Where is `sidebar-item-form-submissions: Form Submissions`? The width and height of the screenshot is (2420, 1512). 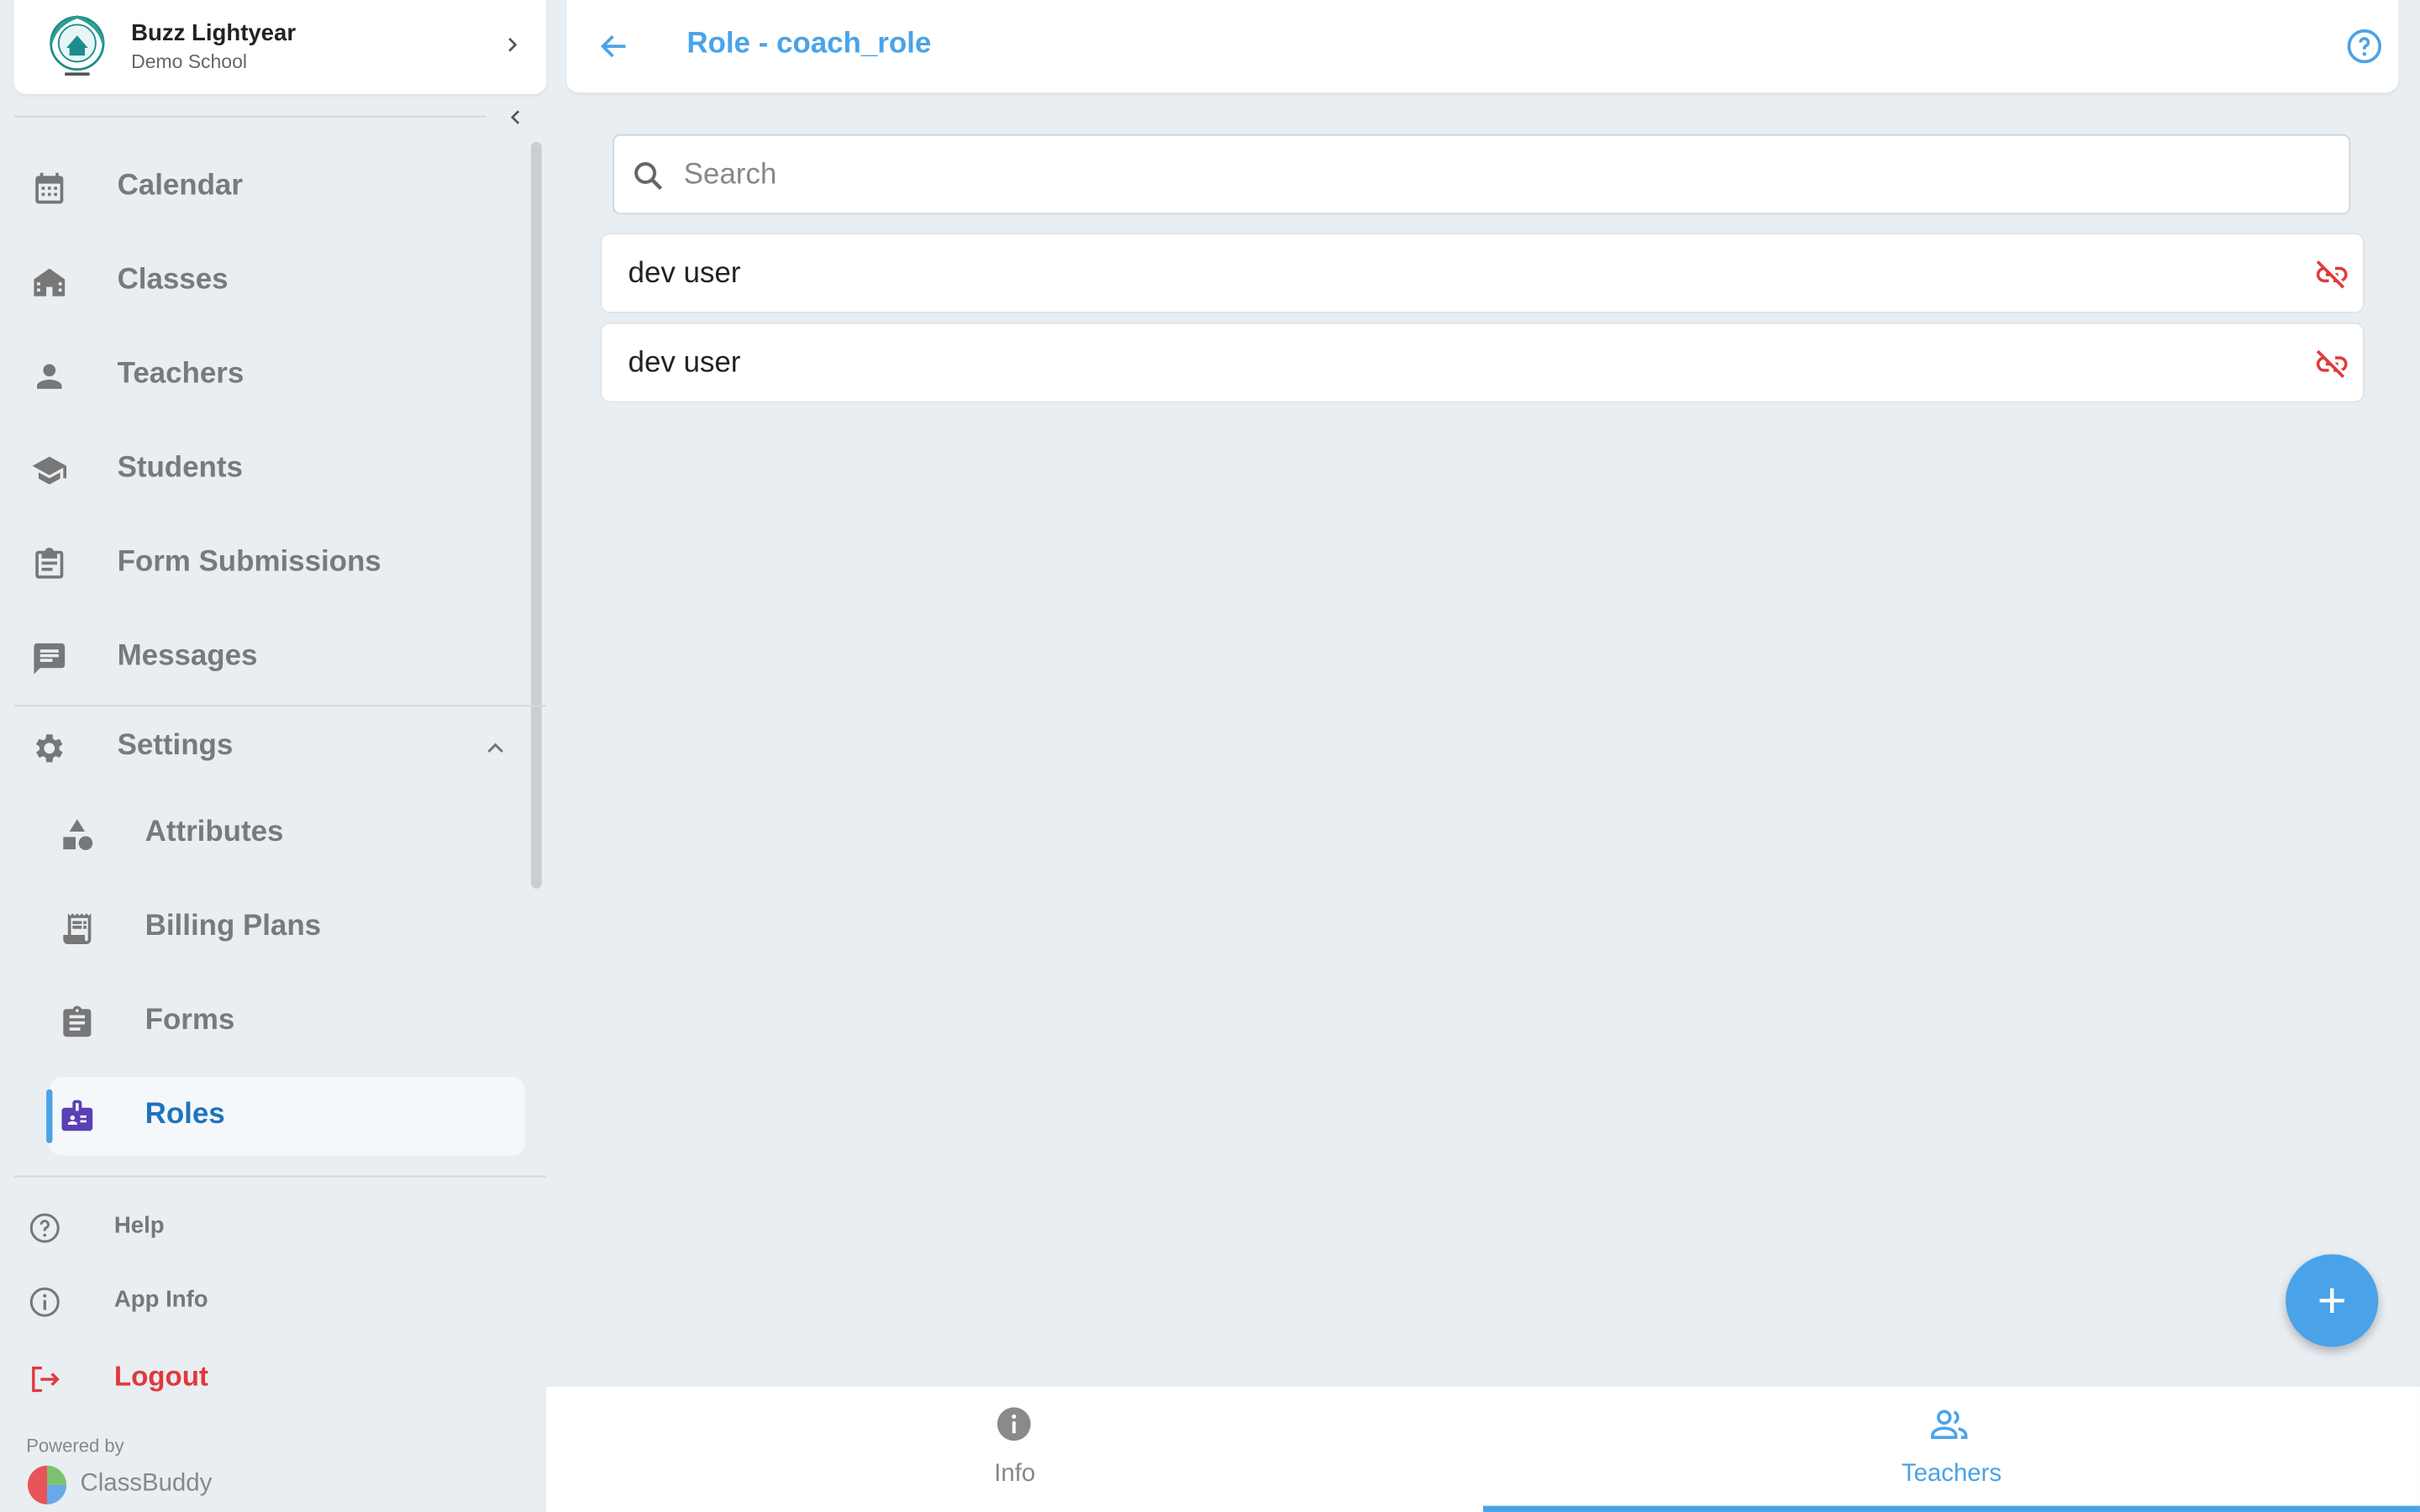 sidebar-item-form-submissions: Form Submissions is located at coordinates (262, 564).